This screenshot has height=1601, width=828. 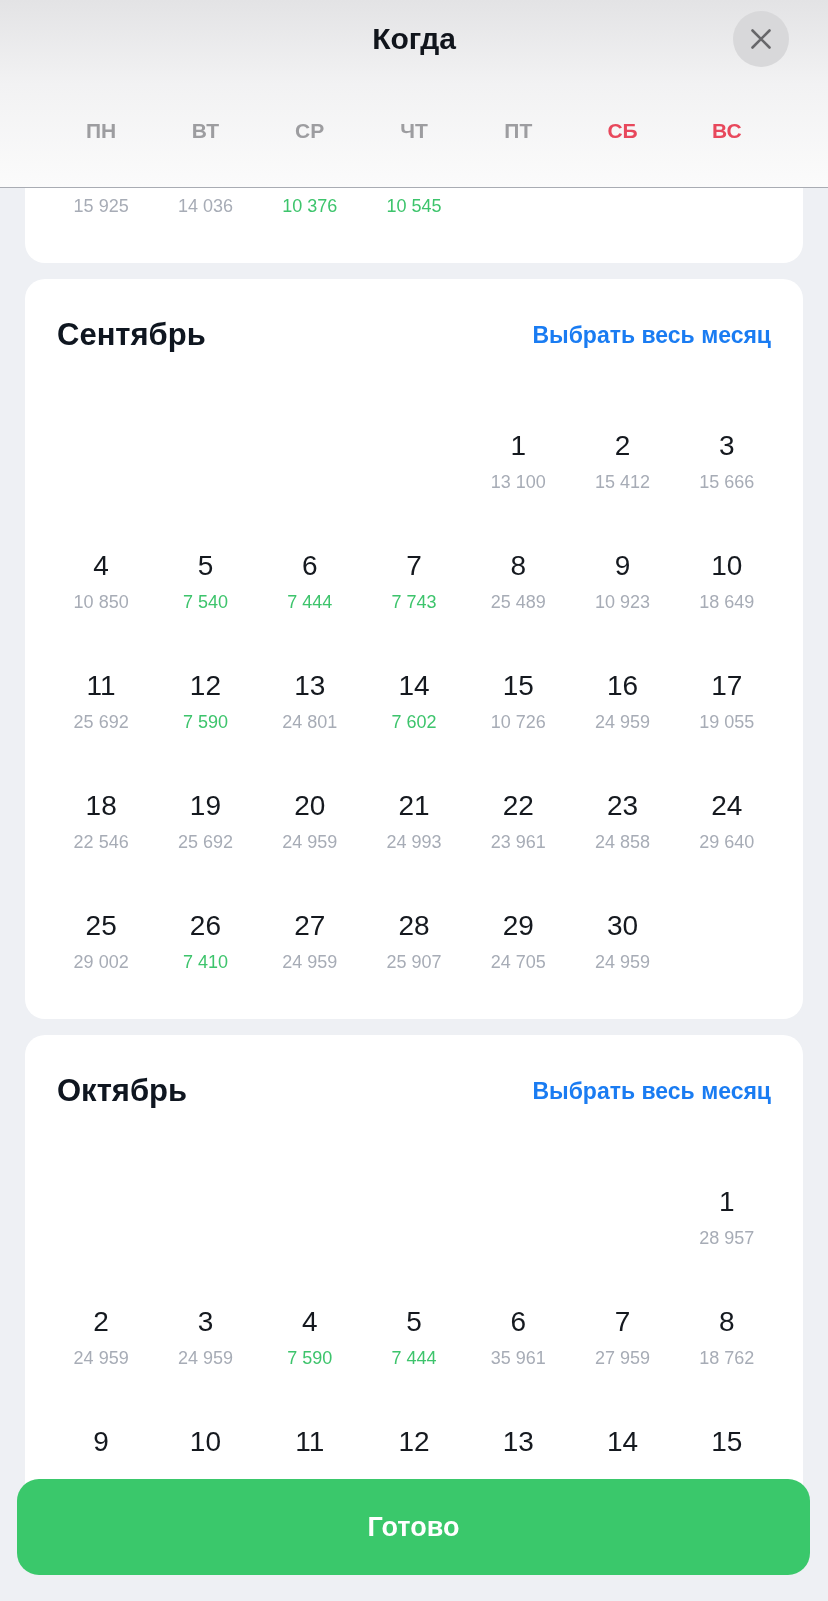 I want to click on weekday-label: ПТ, so click(x=518, y=131).